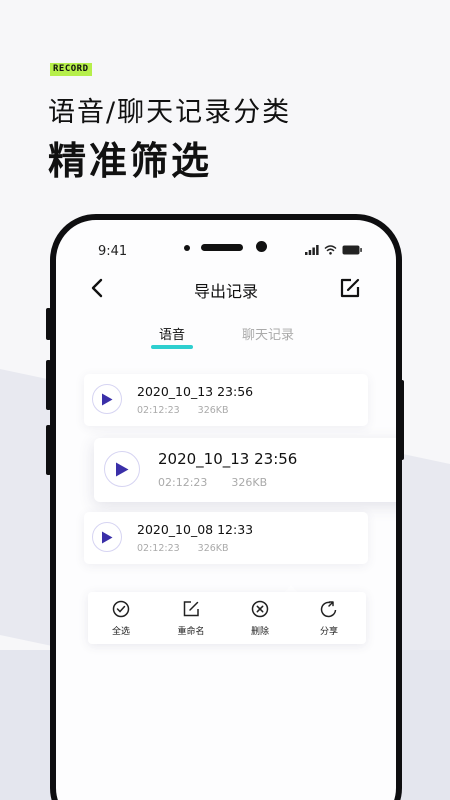  I want to click on delete-button: 删除, so click(260, 618).